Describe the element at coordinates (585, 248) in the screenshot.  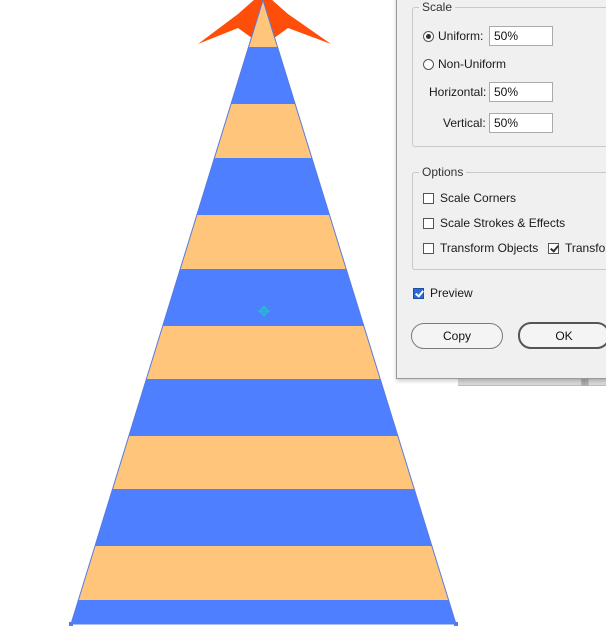
I see `transform-patterns-label: Transfor` at that location.